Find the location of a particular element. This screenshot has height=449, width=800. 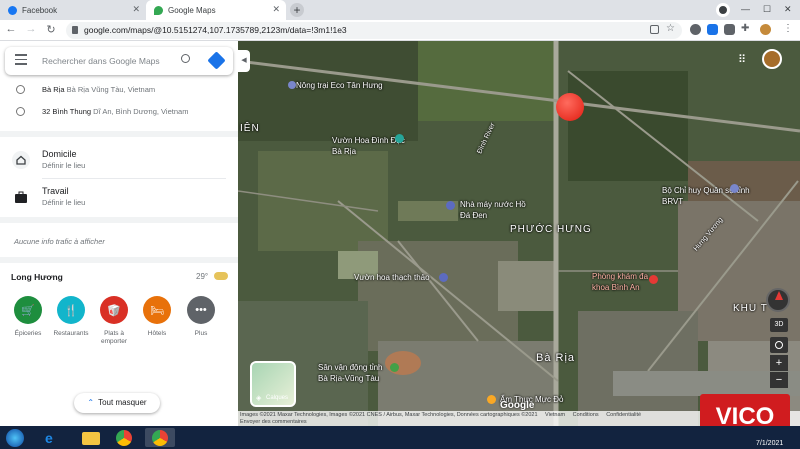

profile-icon is located at coordinates (723, 10).